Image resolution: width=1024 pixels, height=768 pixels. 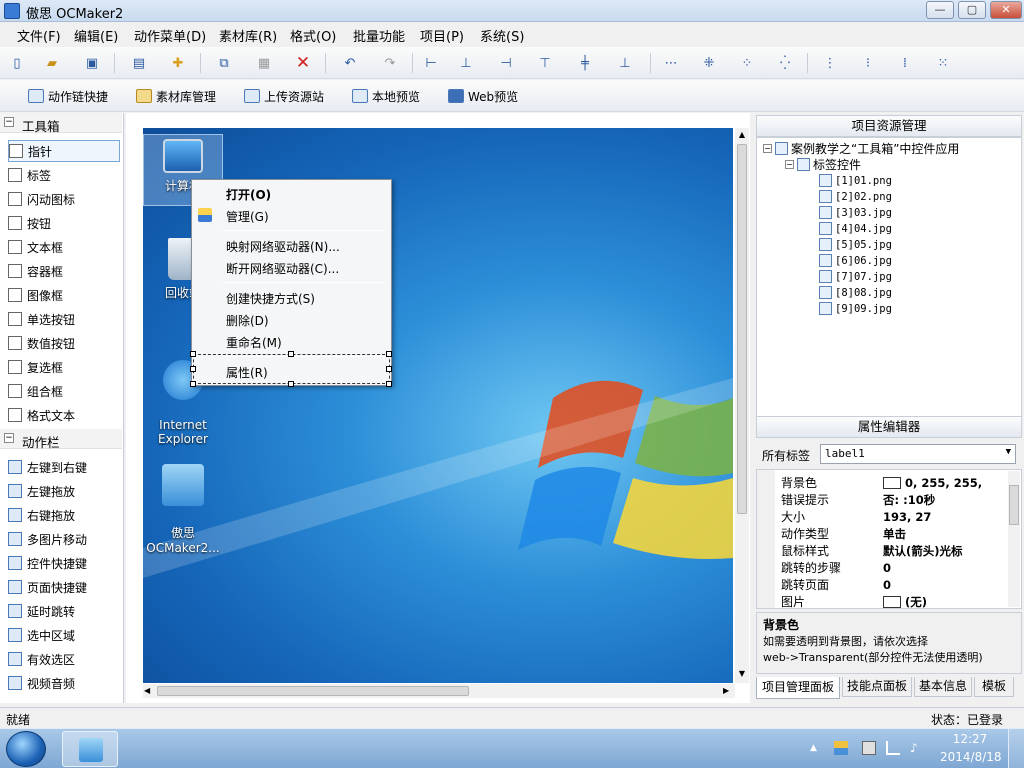 I want to click on tray-arrow-icon: ▲, so click(x=813, y=748).